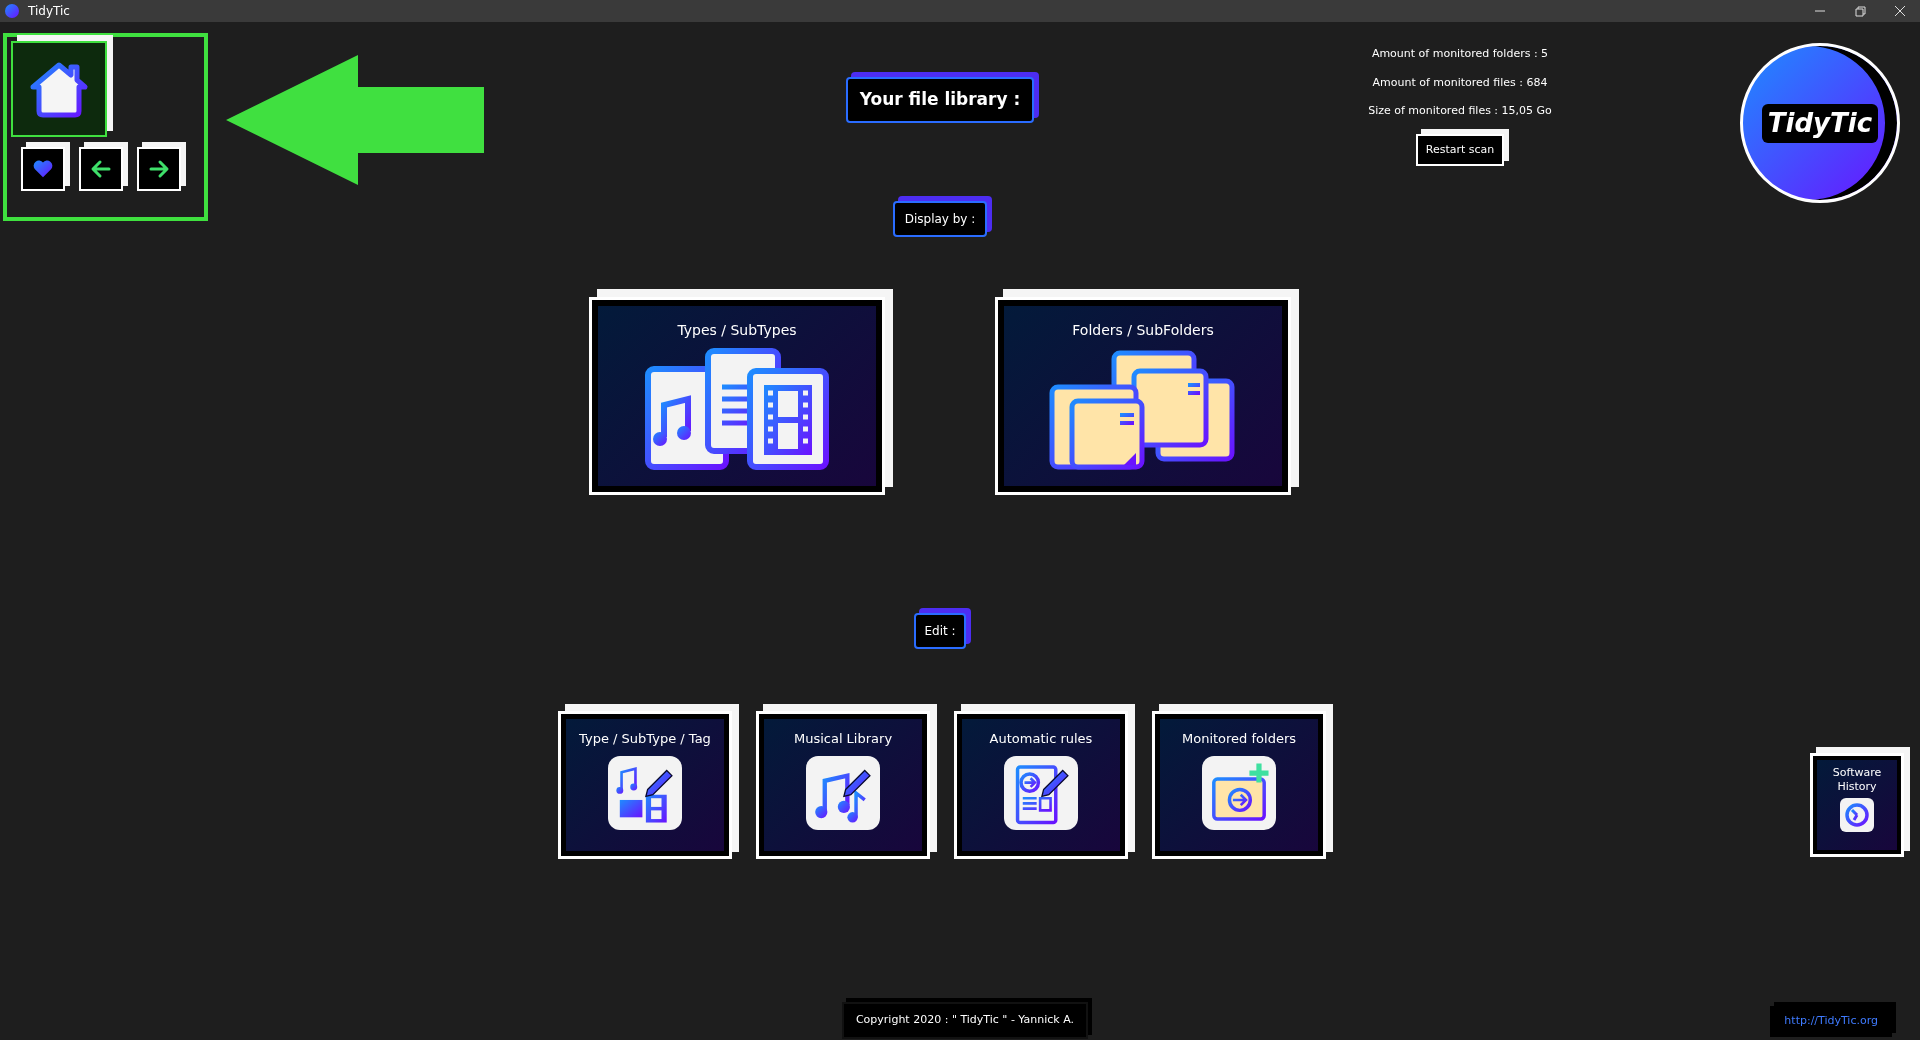 The width and height of the screenshot is (1920, 1040). What do you see at coordinates (355, 120) in the screenshot?
I see `pointing-arrow-icon` at bounding box center [355, 120].